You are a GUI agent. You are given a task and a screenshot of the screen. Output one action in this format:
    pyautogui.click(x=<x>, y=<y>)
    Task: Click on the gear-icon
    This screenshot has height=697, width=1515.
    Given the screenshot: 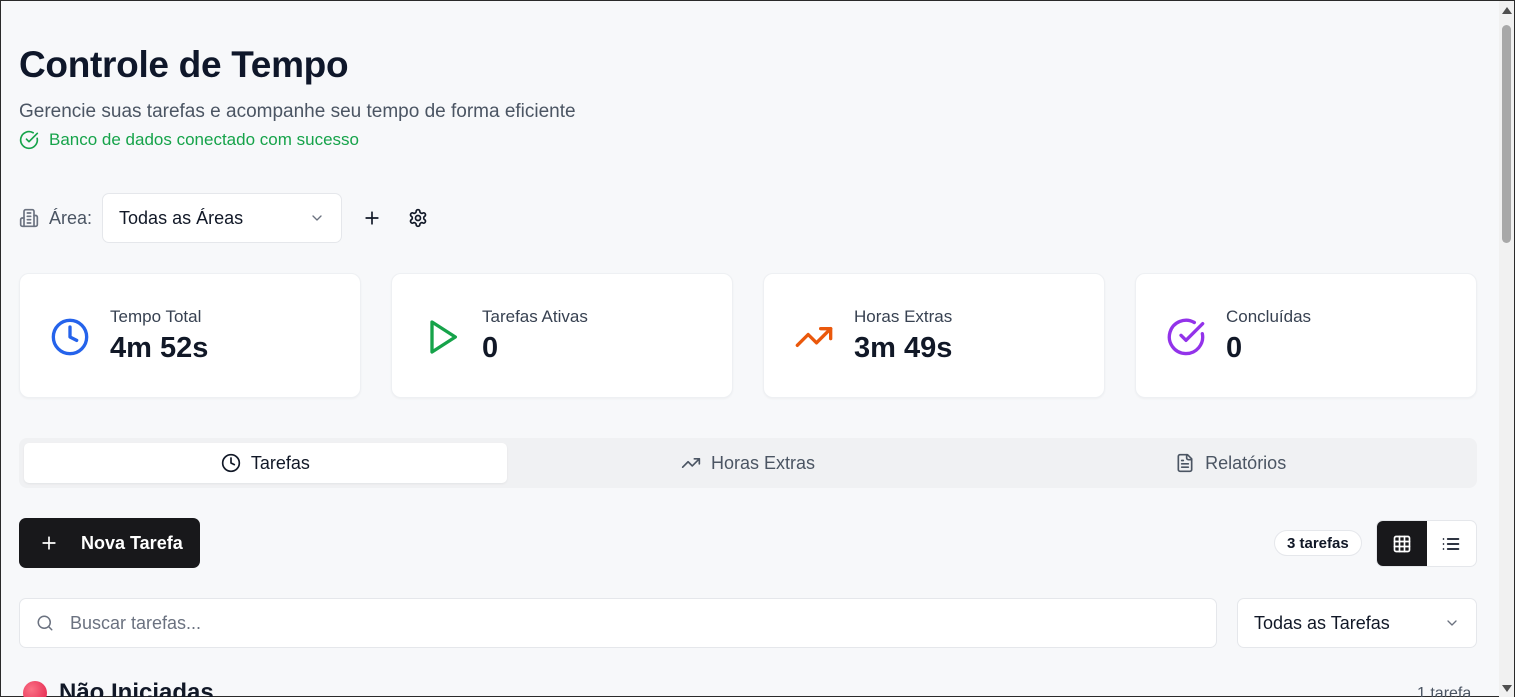 What is the action you would take?
    pyautogui.click(x=418, y=218)
    